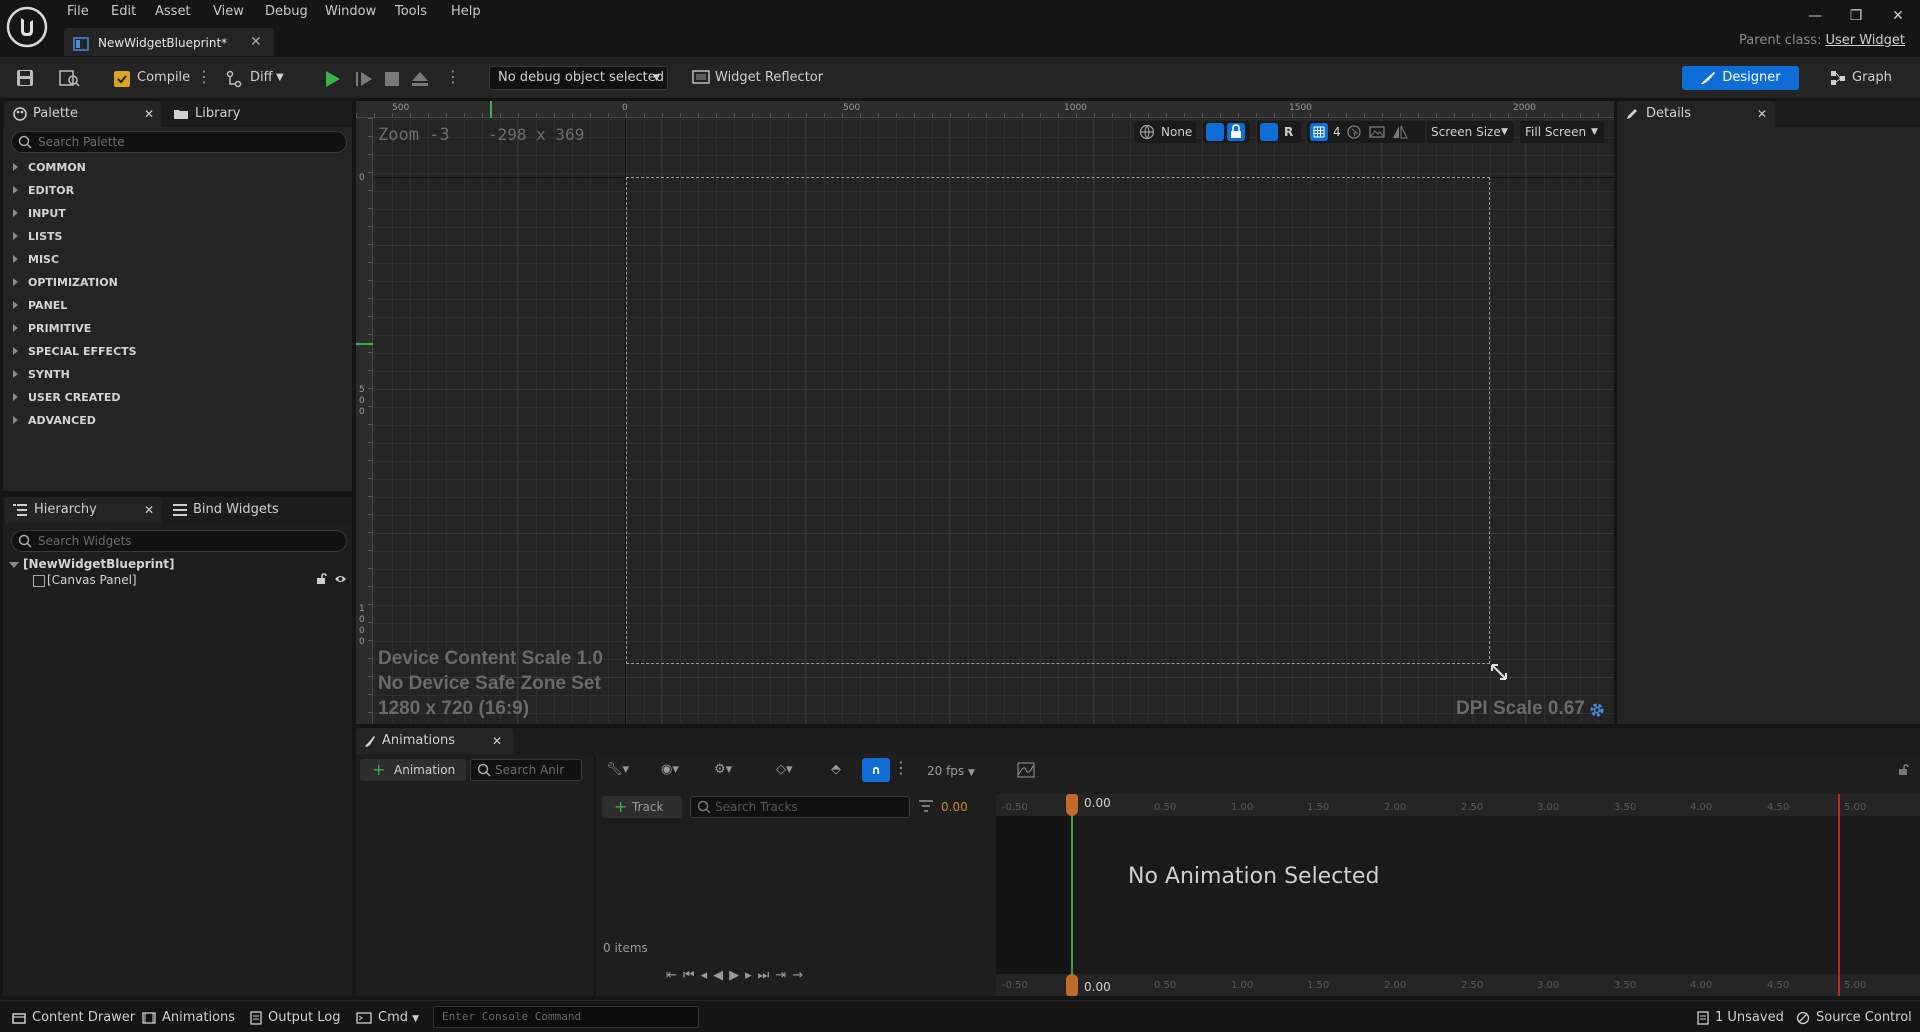  Describe the element at coordinates (1815, 16) in the screenshot. I see `minimize-icon: —` at that location.